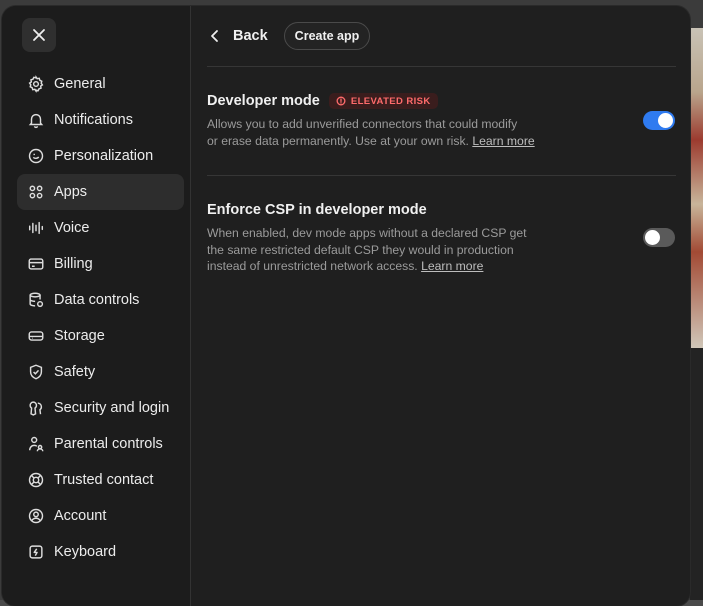 The width and height of the screenshot is (703, 606). I want to click on sidebar-item-notifications: Notifications, so click(100, 120).